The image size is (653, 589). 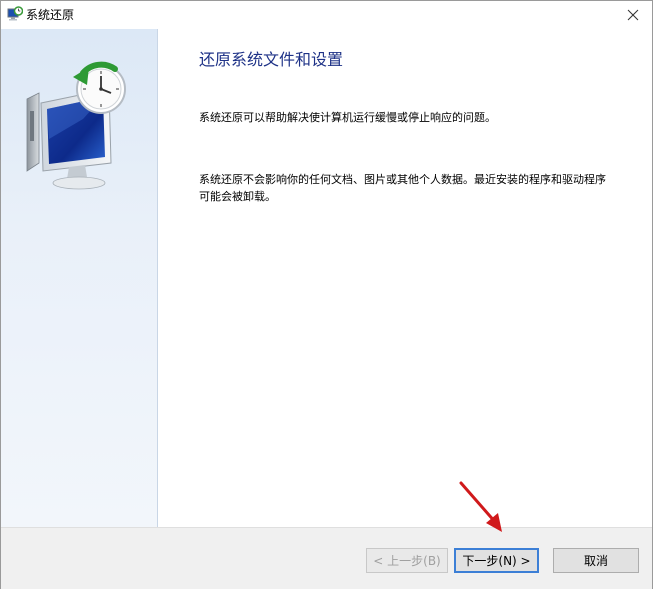 What do you see at coordinates (50, 15) in the screenshot?
I see `window-title: 系统还原` at bounding box center [50, 15].